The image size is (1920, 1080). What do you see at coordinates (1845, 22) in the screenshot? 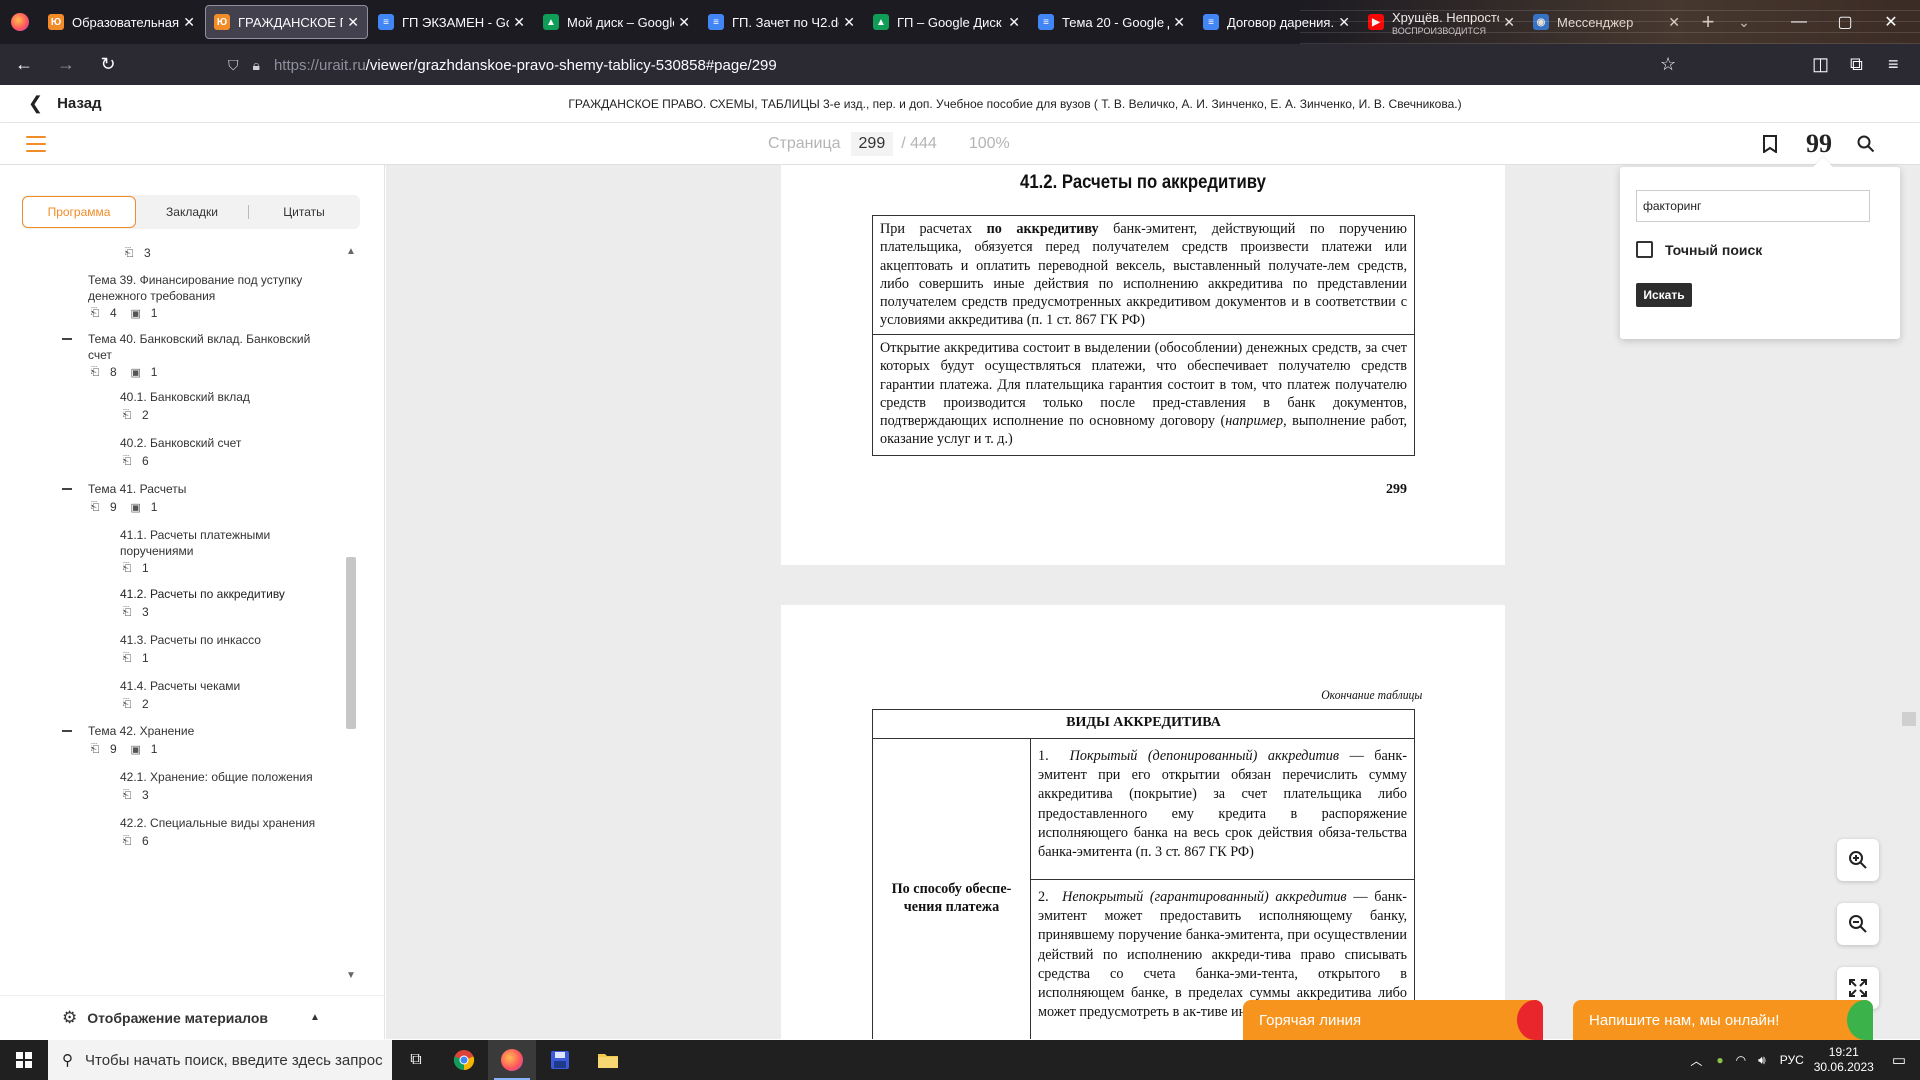
I see `maximize-window-icon: ▢` at bounding box center [1845, 22].